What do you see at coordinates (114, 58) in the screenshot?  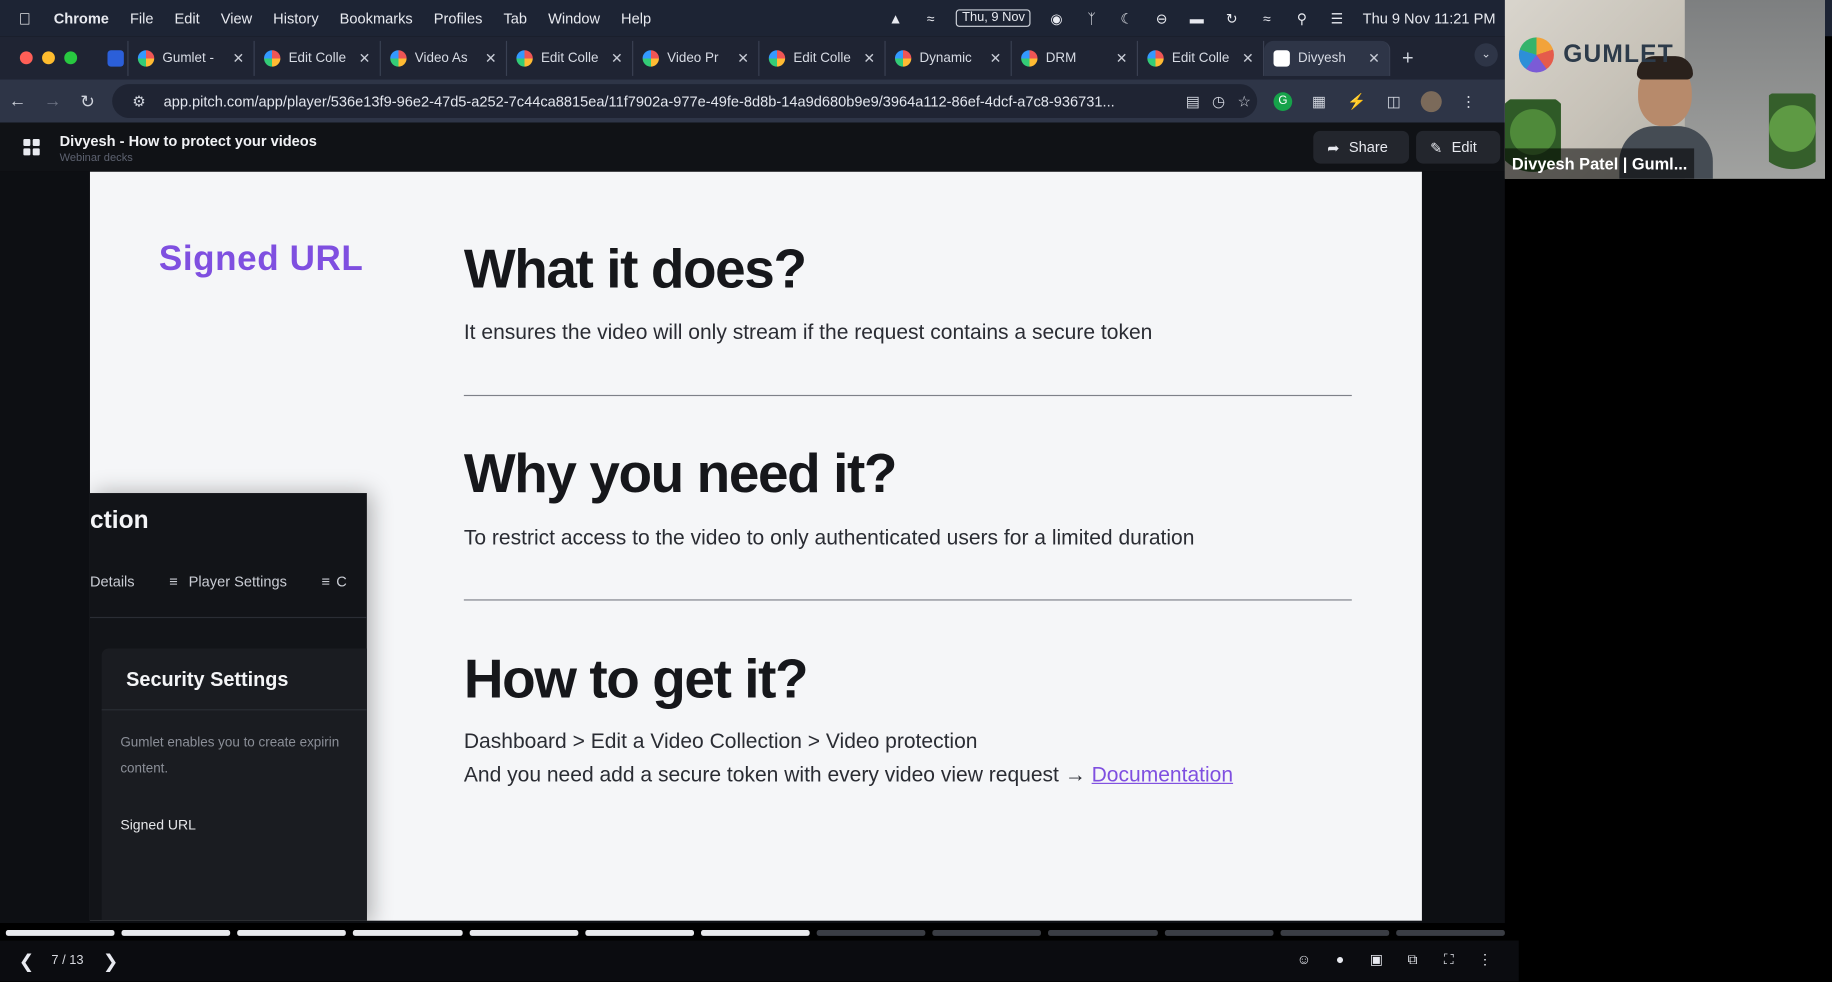 I see `pinned-tab` at bounding box center [114, 58].